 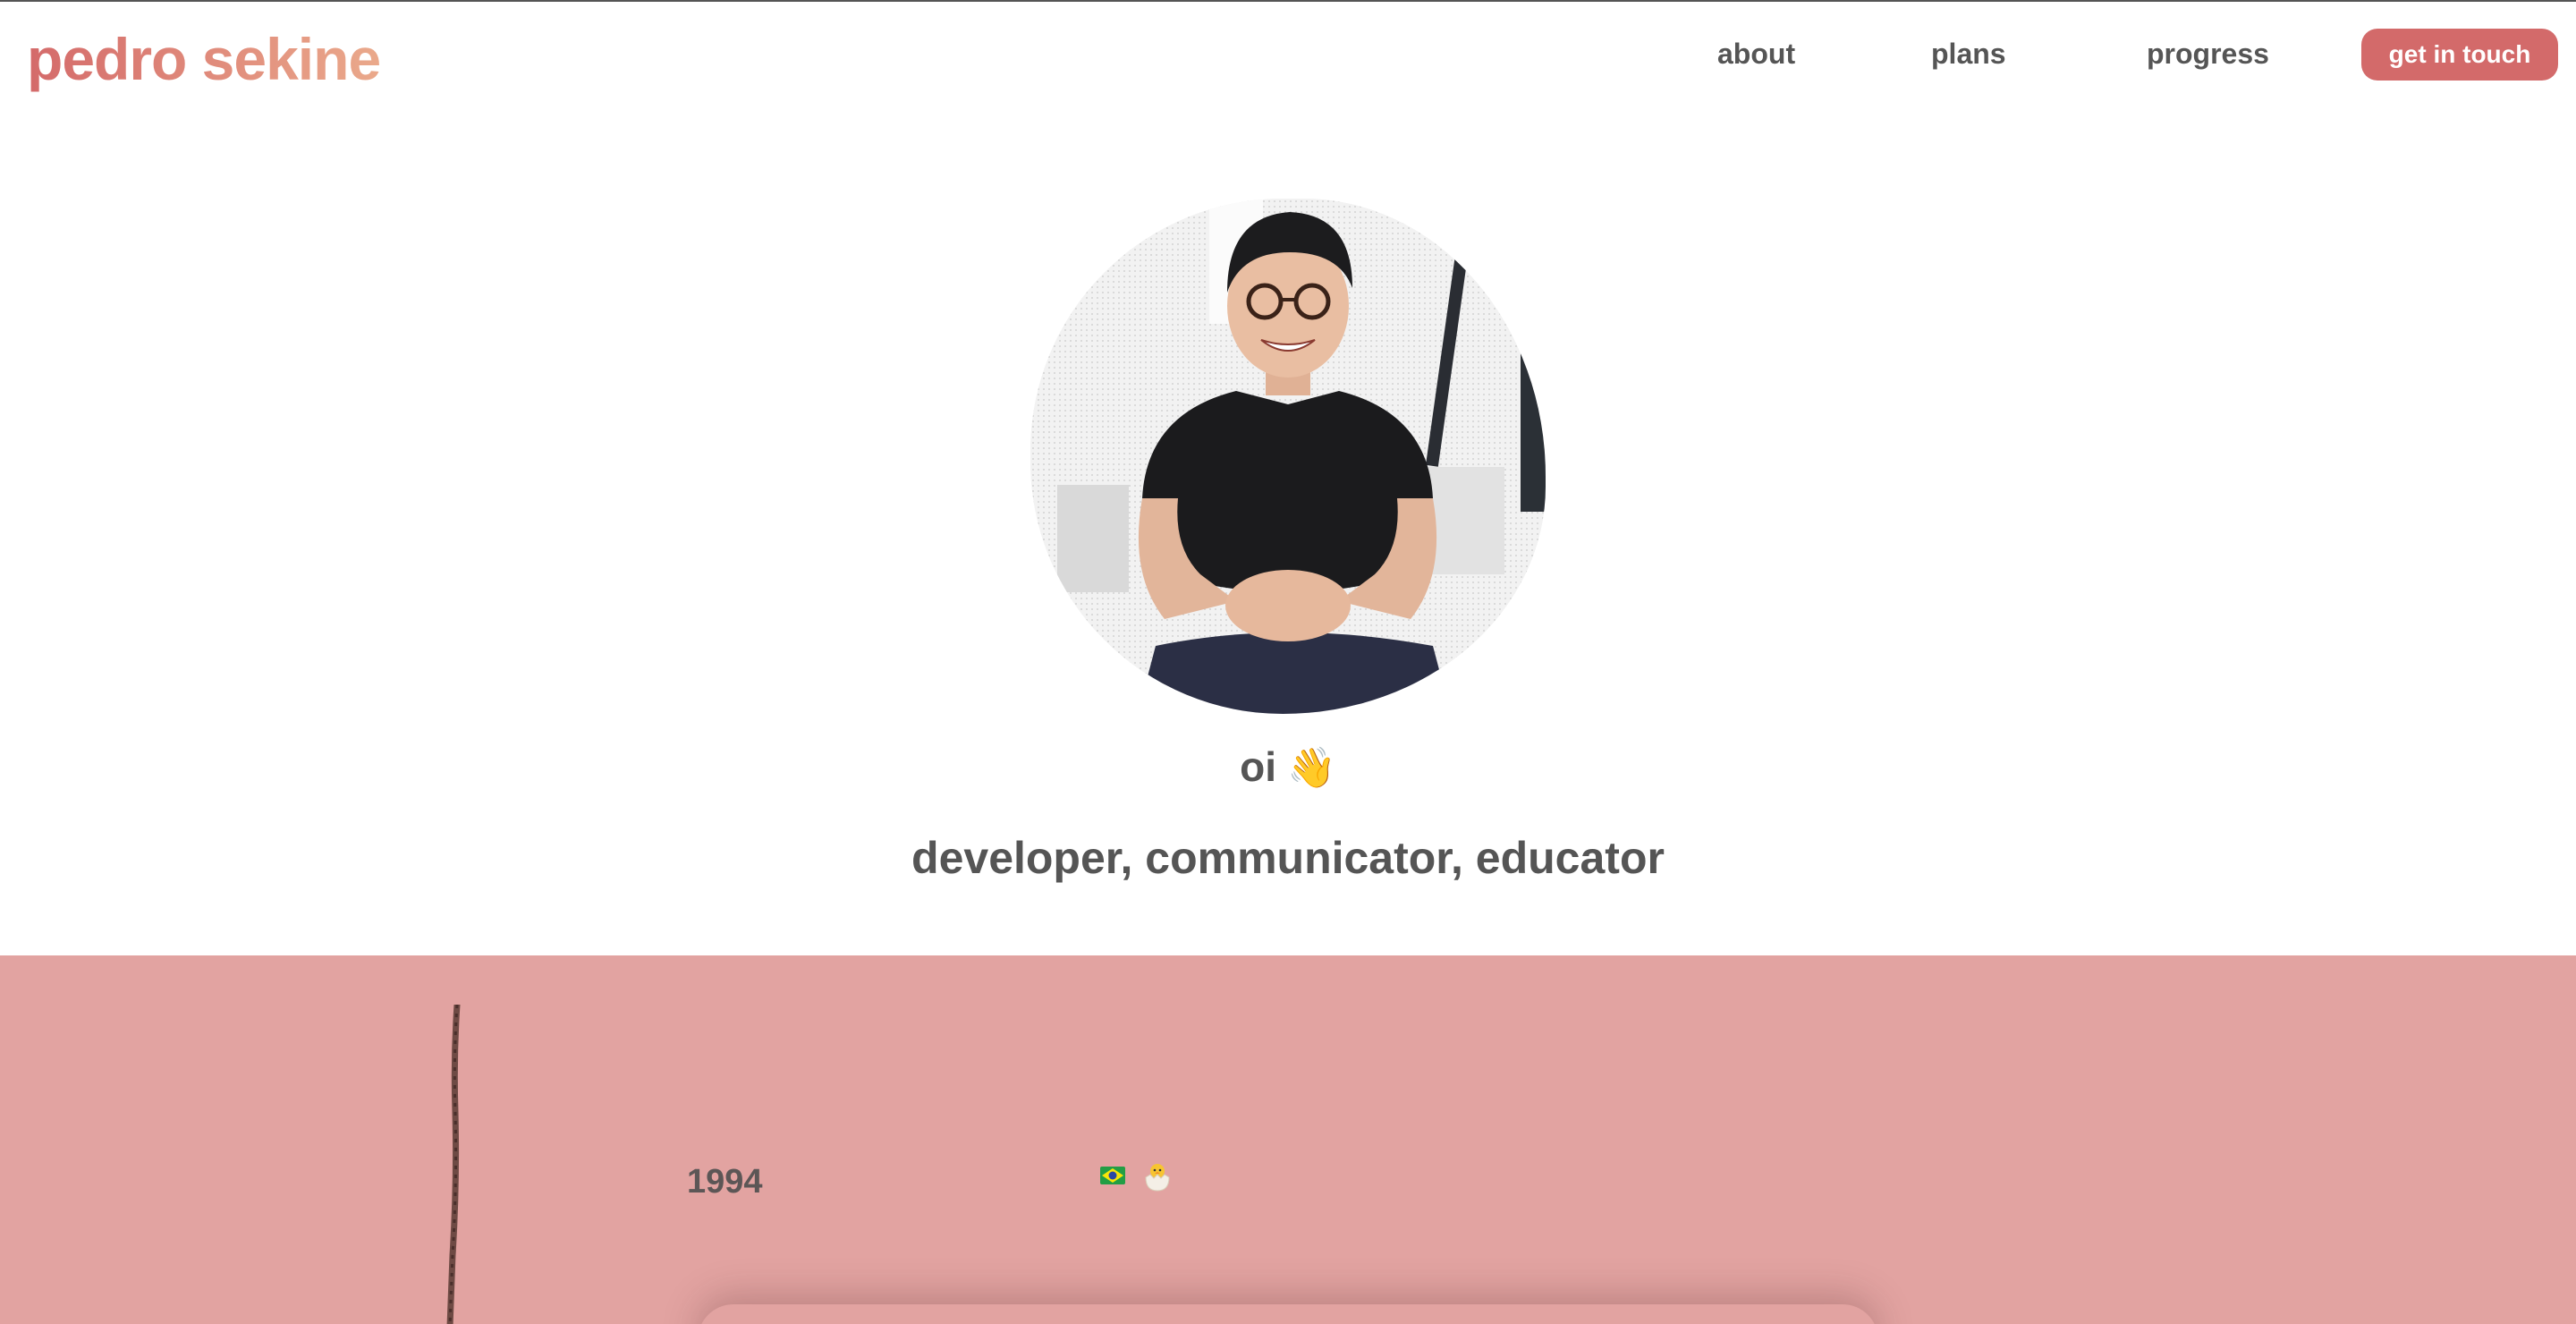 I want to click on tagline: developer, communicator, educator, so click(x=1288, y=858).